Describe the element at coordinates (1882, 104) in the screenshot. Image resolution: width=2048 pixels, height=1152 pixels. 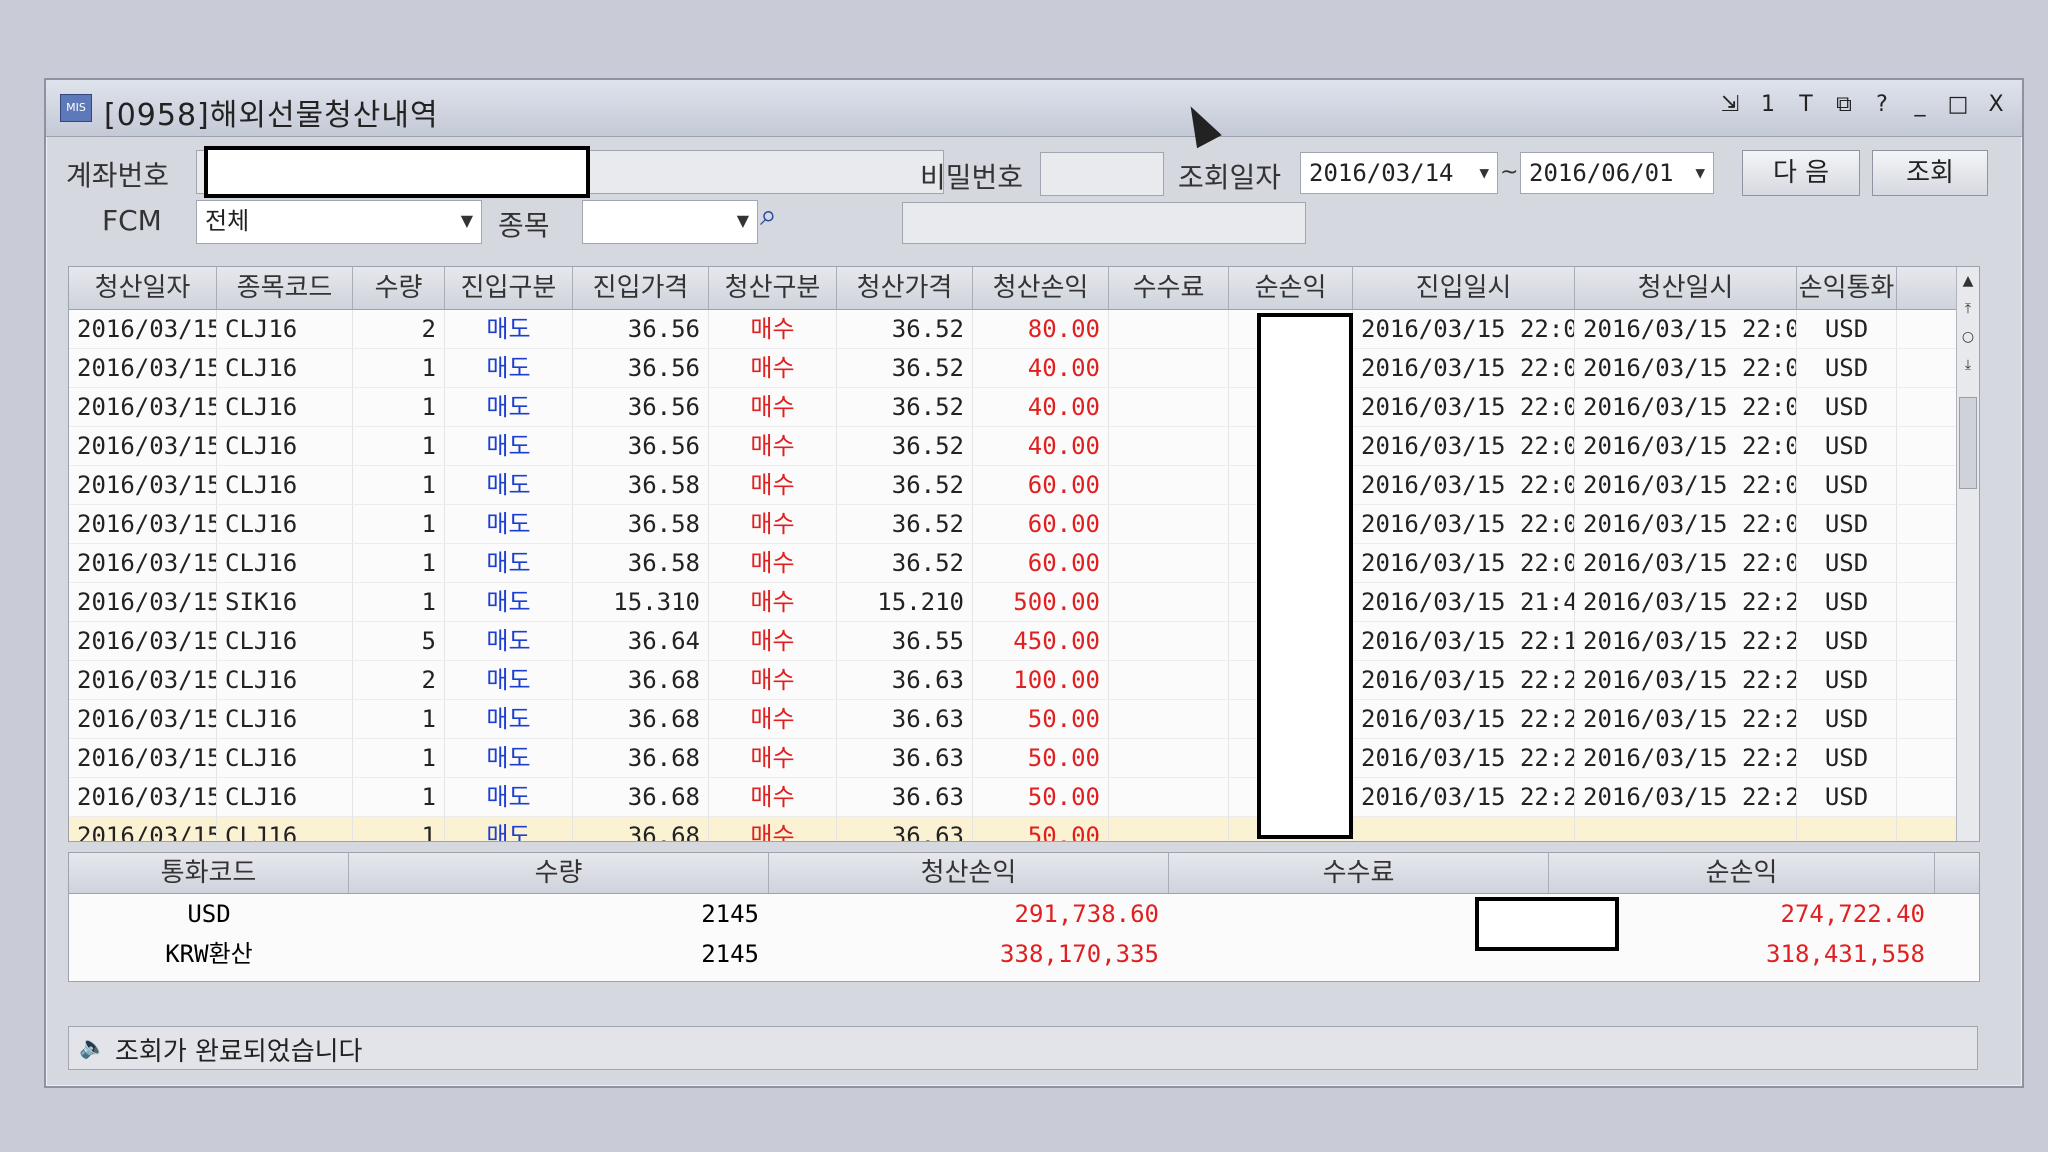
I see `help-icon: ?` at that location.